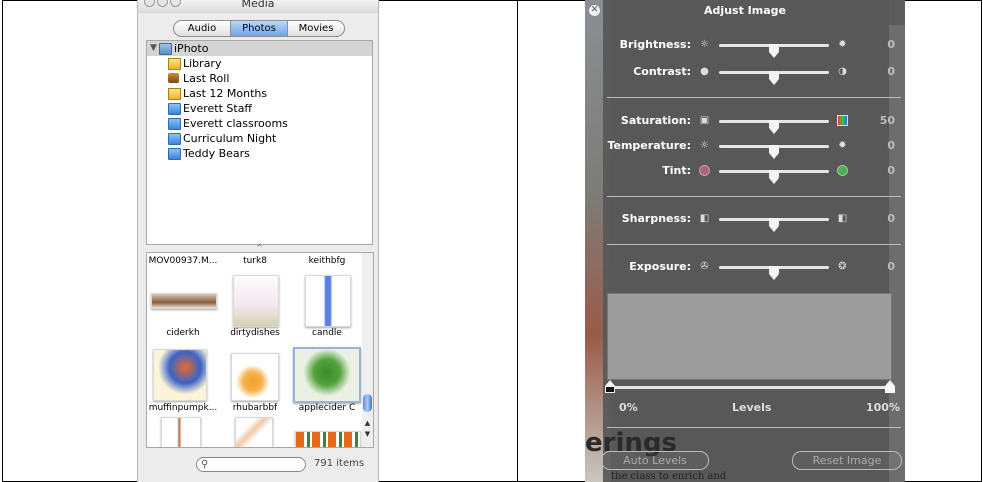 Image resolution: width=983 pixels, height=482 pixels. Describe the element at coordinates (316, 28) in the screenshot. I see `tab-movies: Movies` at that location.